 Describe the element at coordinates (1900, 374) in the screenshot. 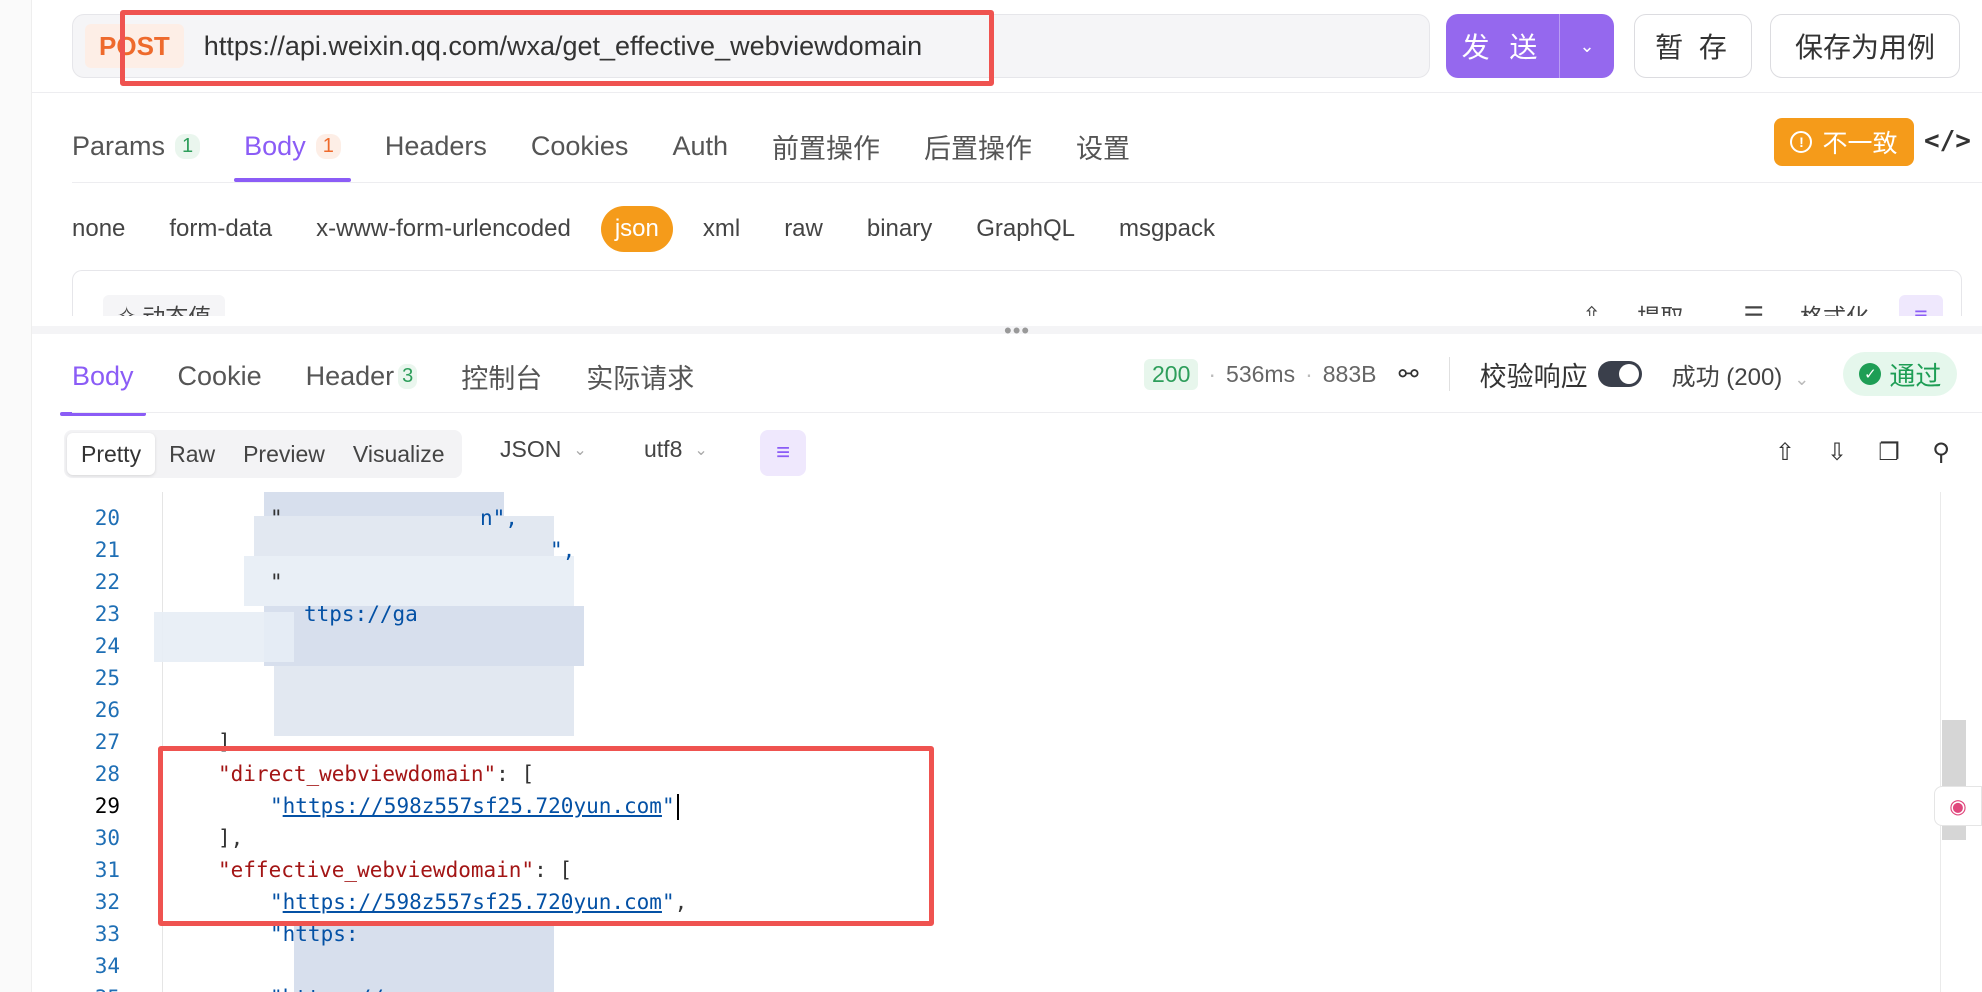

I see `pass-badge: ✓ 通过` at that location.